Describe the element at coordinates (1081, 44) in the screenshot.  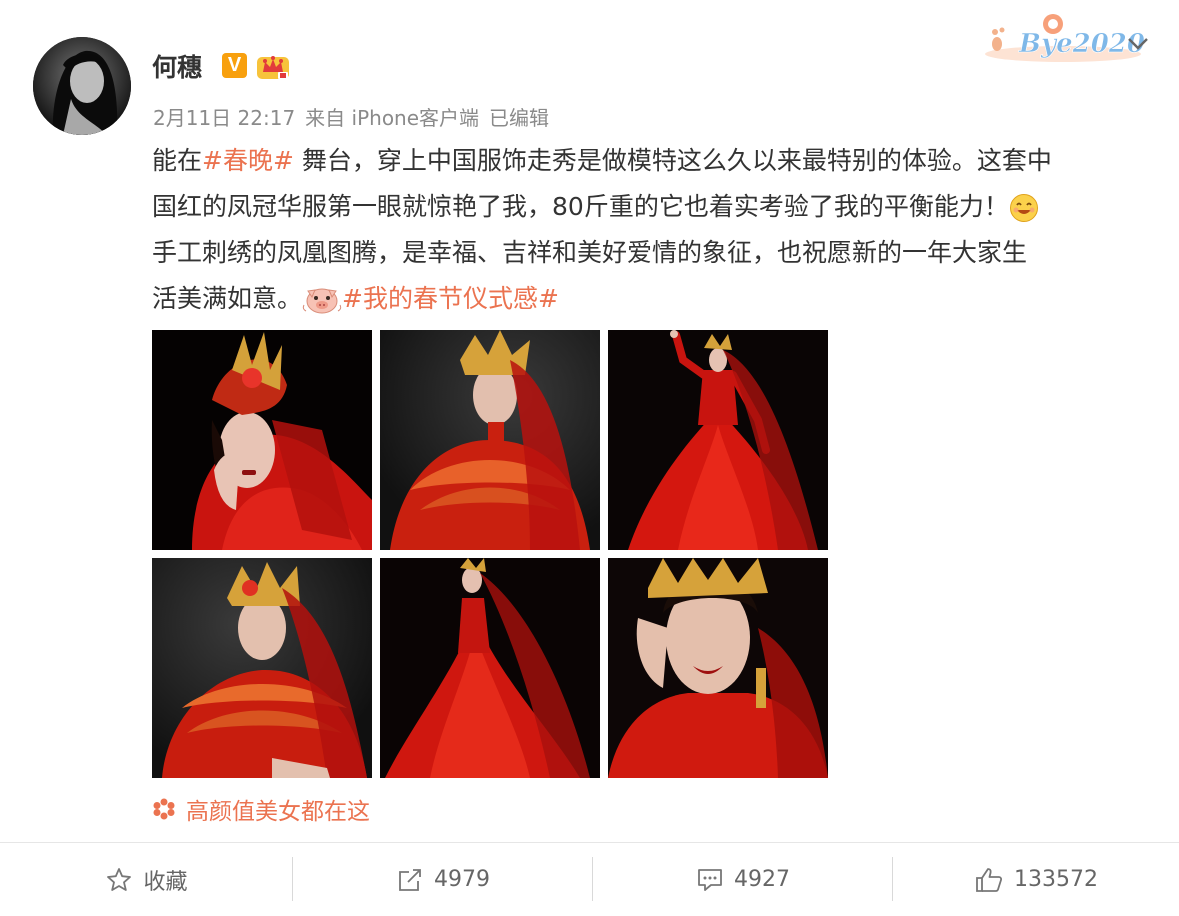
I see `brand-text: Bye2020` at that location.